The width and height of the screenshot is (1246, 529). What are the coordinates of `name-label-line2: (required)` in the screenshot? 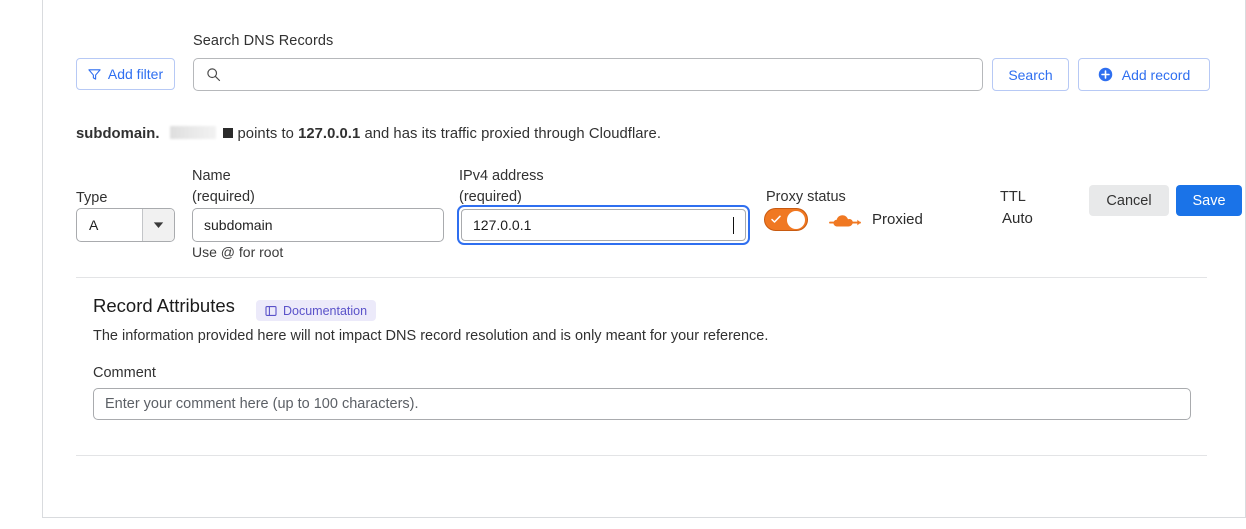 It's located at (223, 197).